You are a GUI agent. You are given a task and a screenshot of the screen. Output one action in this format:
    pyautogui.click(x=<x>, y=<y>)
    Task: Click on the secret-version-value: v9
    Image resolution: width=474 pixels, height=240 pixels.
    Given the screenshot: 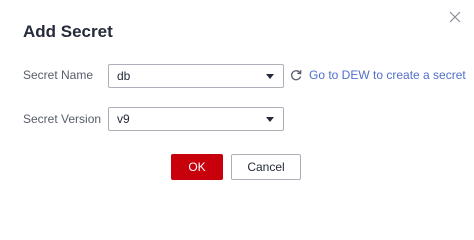 What is the action you would take?
    pyautogui.click(x=123, y=119)
    